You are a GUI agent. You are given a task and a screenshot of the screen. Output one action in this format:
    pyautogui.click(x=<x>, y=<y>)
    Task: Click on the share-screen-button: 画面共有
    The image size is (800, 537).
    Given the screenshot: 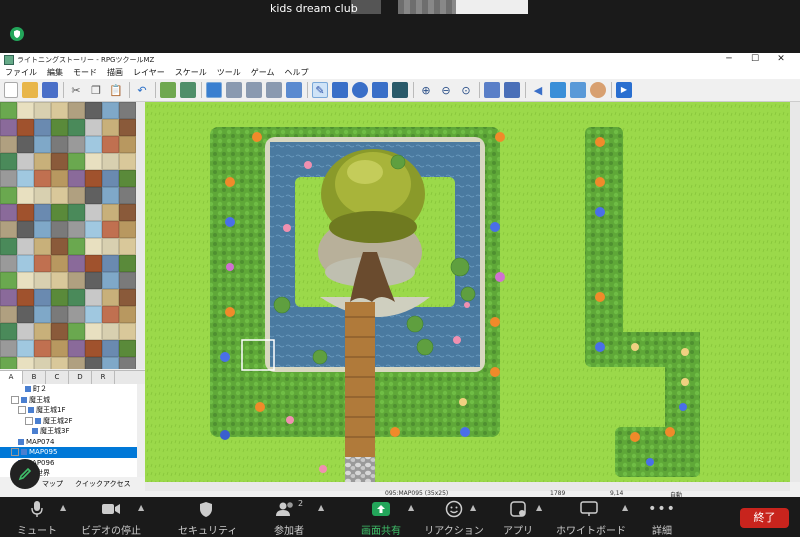 What is the action you would take?
    pyautogui.click(x=381, y=518)
    